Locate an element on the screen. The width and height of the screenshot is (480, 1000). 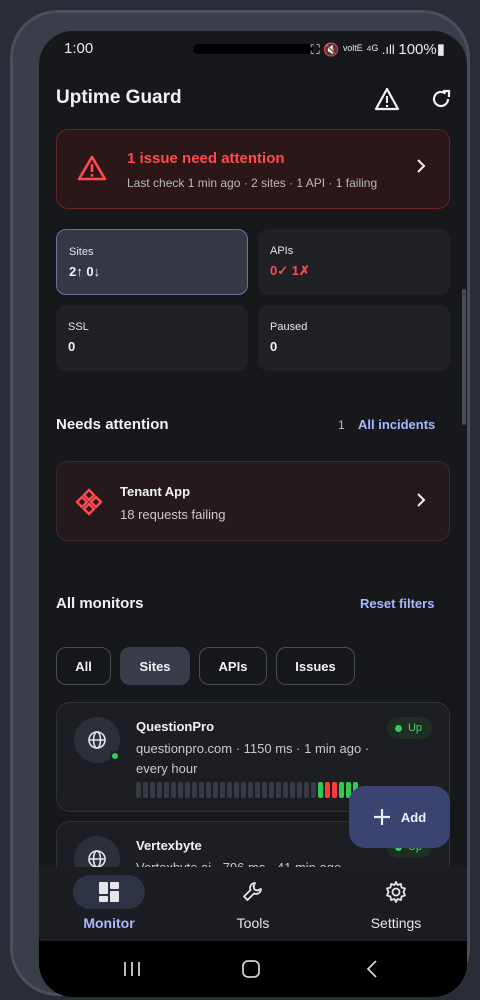
nav-label: Monitor is located at coordinates (109, 923).